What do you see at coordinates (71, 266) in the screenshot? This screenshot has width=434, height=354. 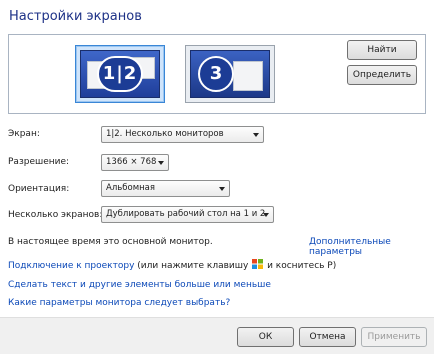 I see `projector-link: Подключение к проектору` at bounding box center [71, 266].